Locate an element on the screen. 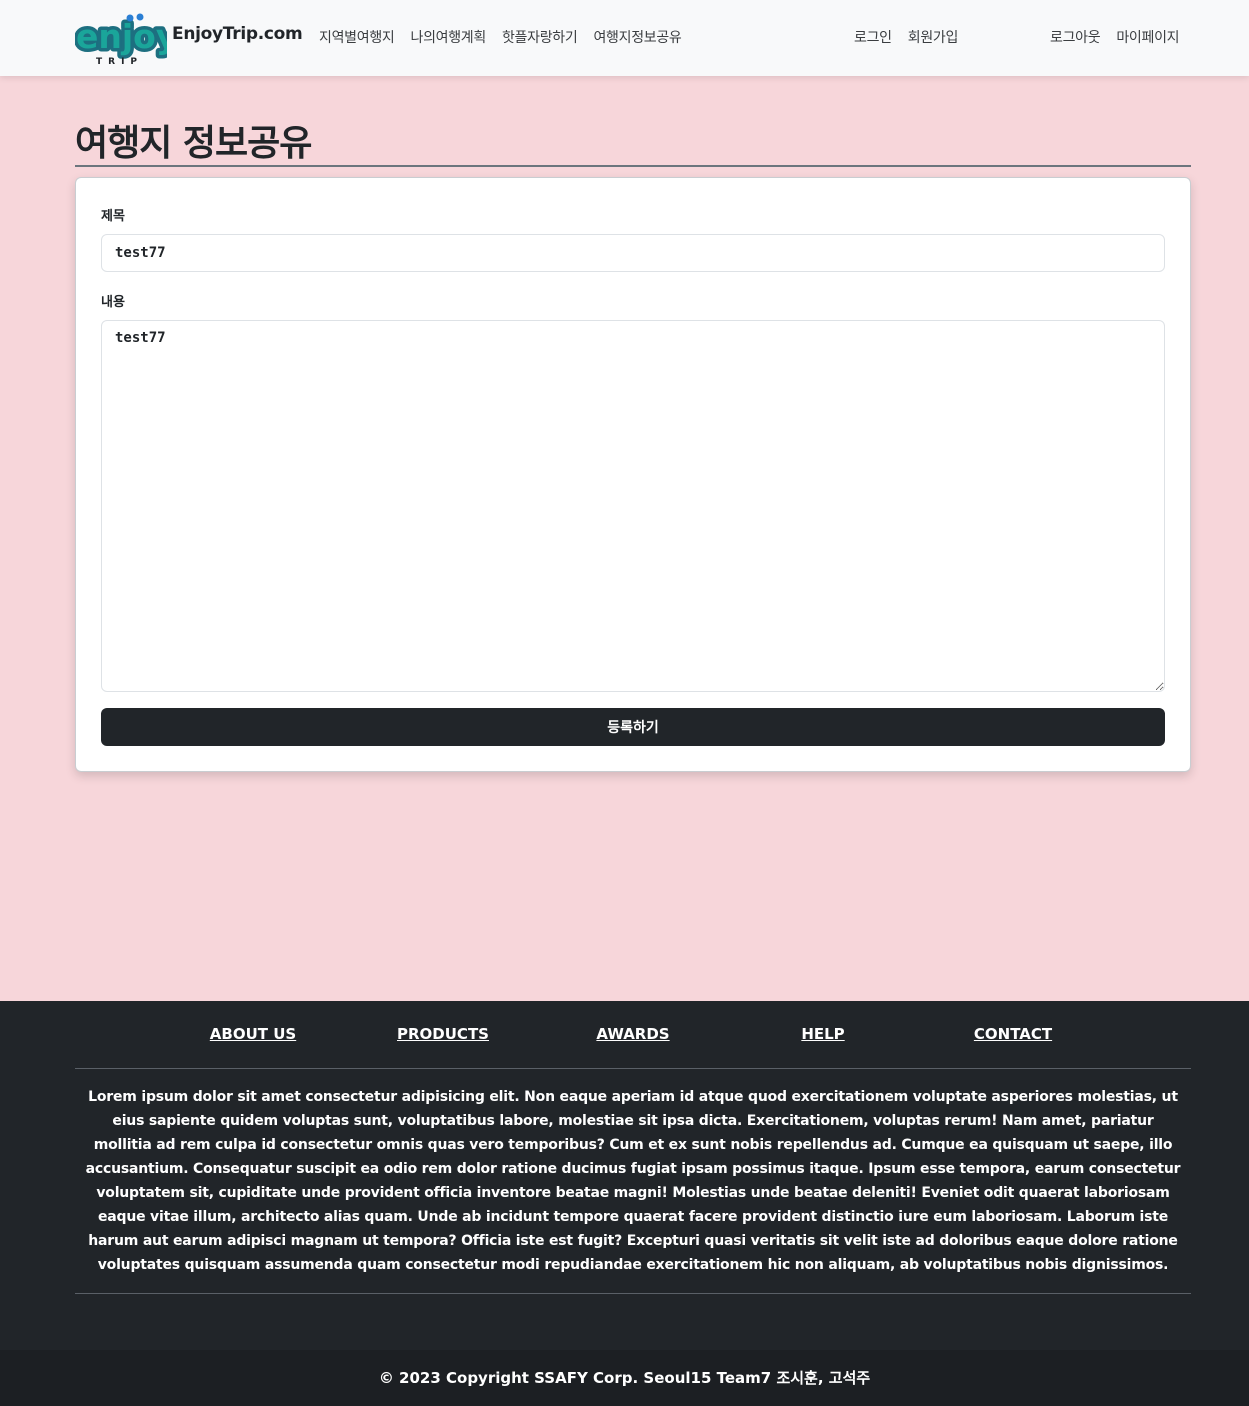 The height and width of the screenshot is (1406, 1249). svg-text: enjoy is located at coordinates (121, 36).